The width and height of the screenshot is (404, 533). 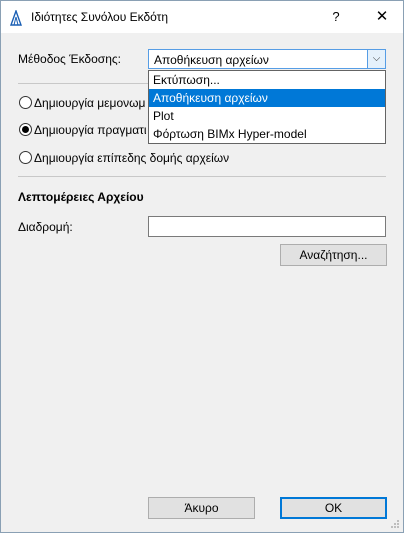 I want to click on radio-label-individual: Δημιουργία μεμονωμ, so click(x=90, y=103).